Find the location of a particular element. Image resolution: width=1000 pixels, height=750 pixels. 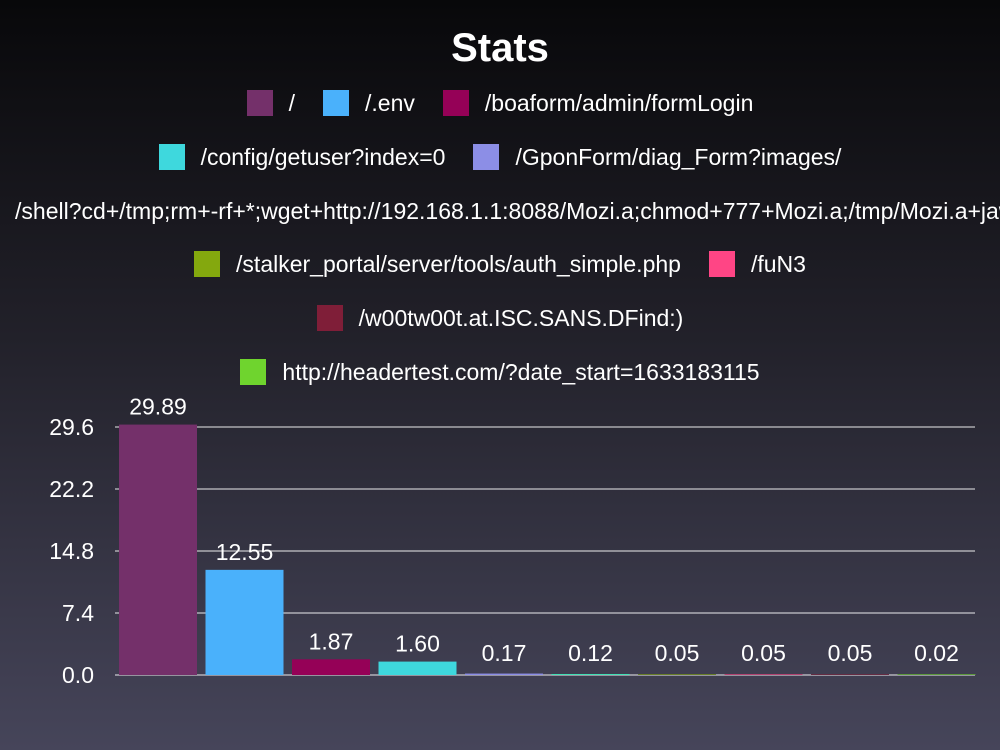

y-tick-label: 22.2 is located at coordinates (71, 489).